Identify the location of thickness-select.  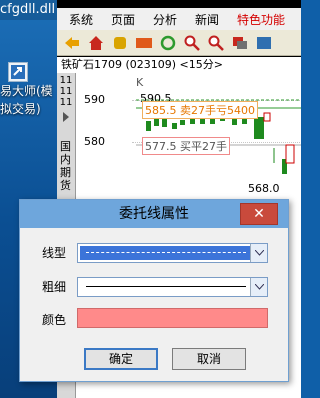
(172, 287).